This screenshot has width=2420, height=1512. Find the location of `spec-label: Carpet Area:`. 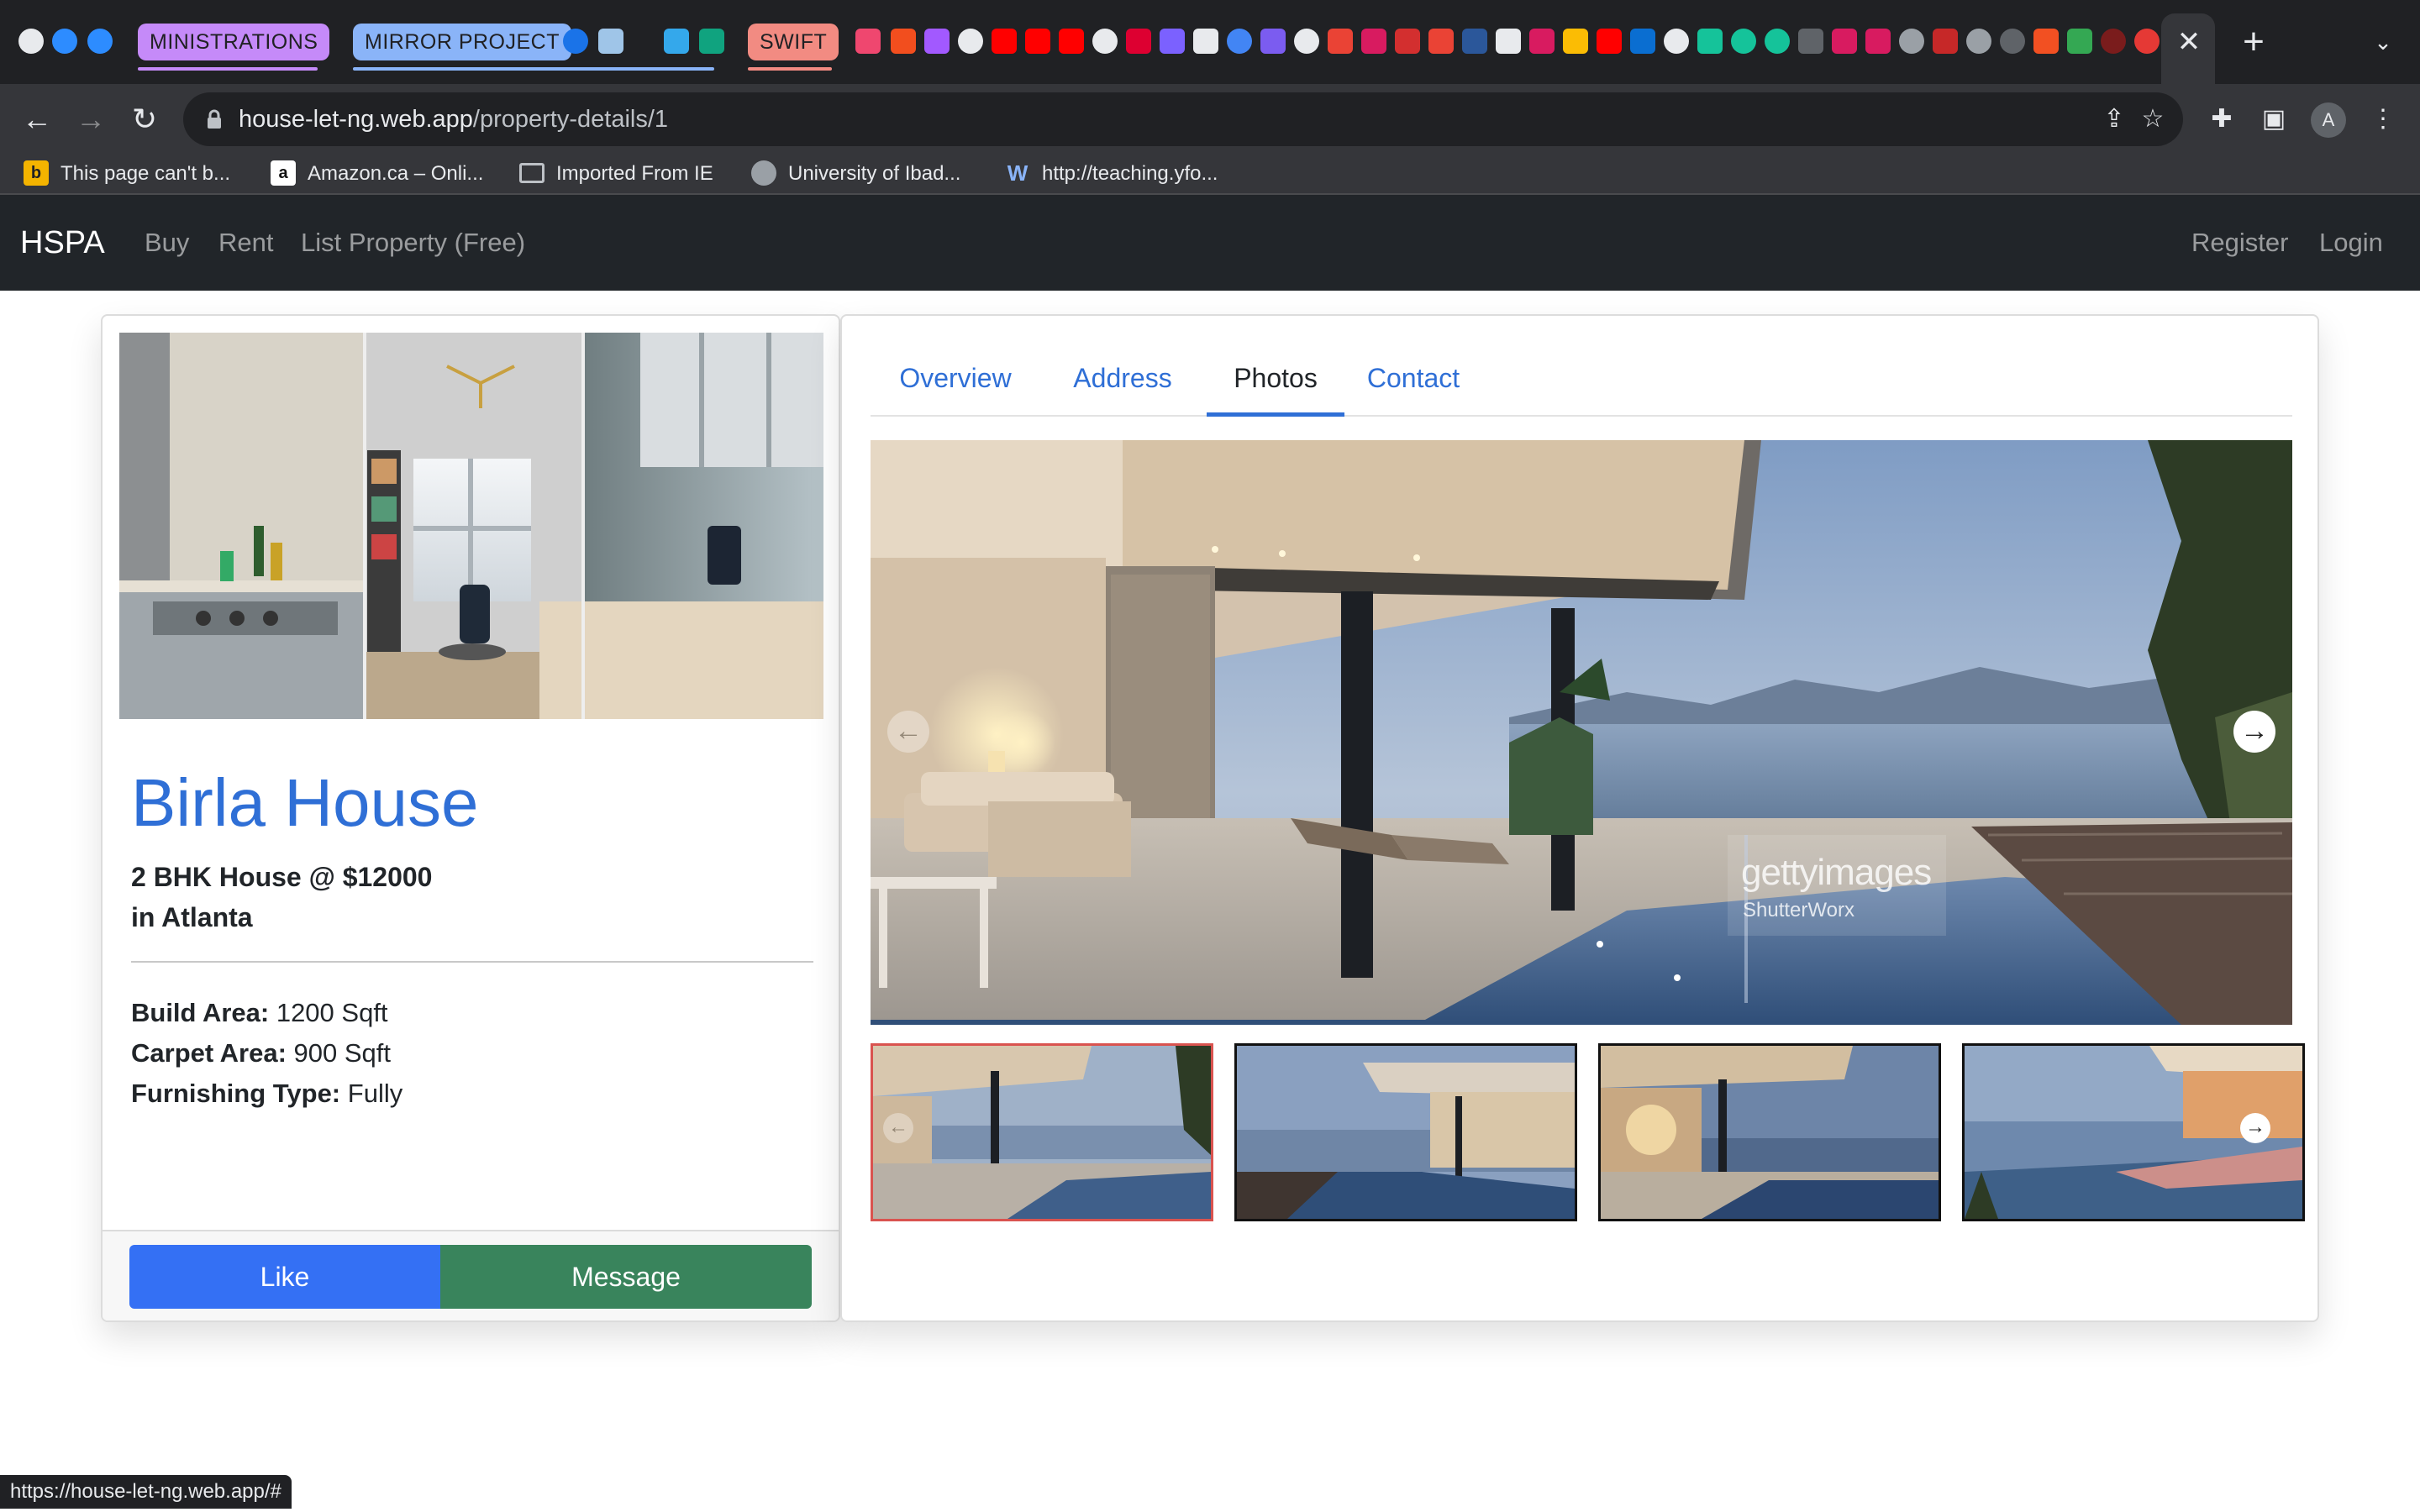

spec-label: Carpet Area: is located at coordinates (209, 1053).